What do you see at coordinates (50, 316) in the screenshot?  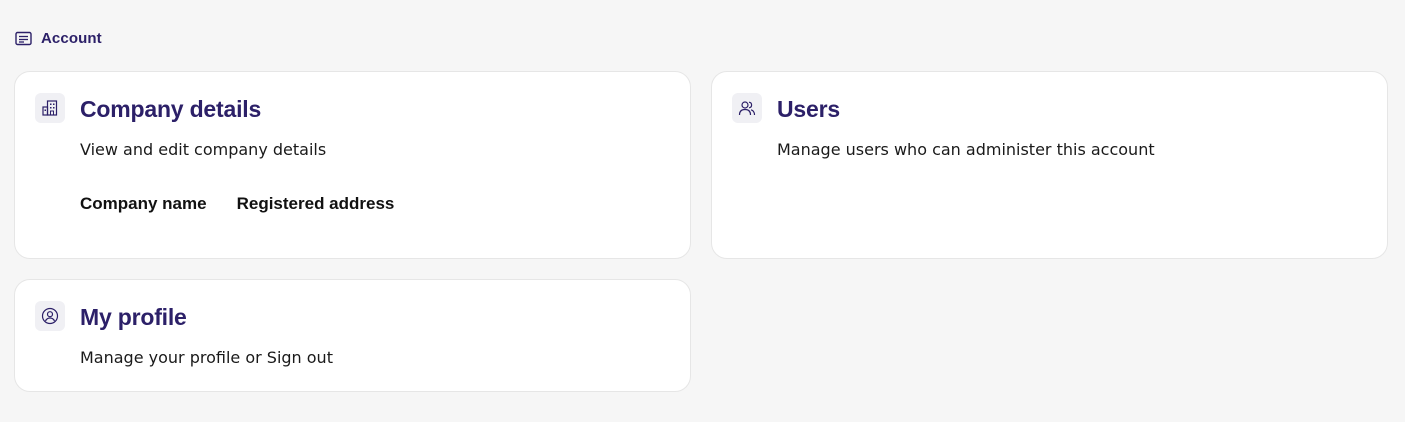 I see `user-circle-icon` at bounding box center [50, 316].